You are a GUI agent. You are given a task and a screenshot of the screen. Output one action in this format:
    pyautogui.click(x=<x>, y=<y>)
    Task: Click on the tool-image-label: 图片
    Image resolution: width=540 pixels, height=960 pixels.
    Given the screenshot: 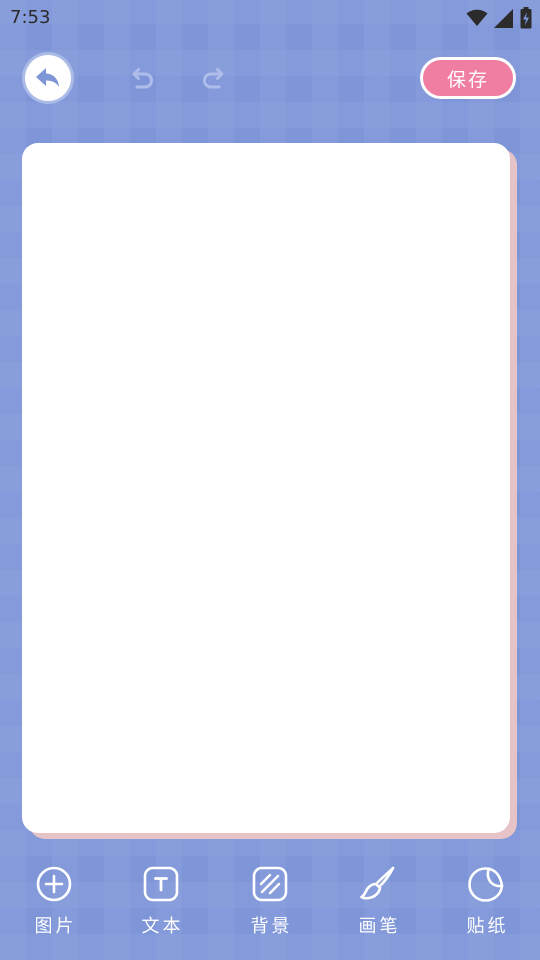 What is the action you would take?
    pyautogui.click(x=55, y=926)
    